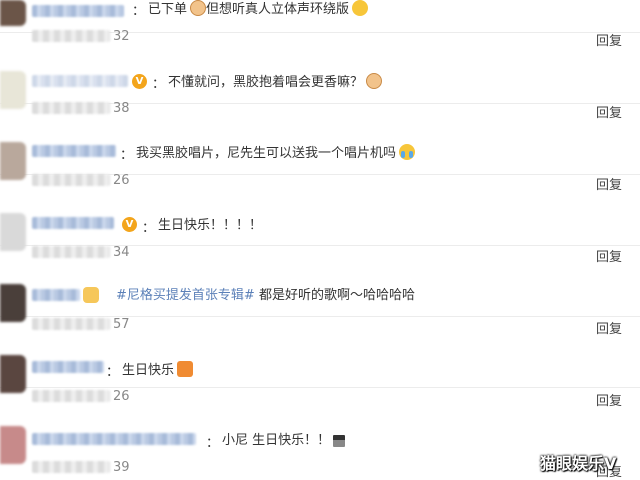 This screenshot has width=640, height=480. What do you see at coordinates (407, 152) in the screenshot?
I see `crying-emoji-icon` at bounding box center [407, 152].